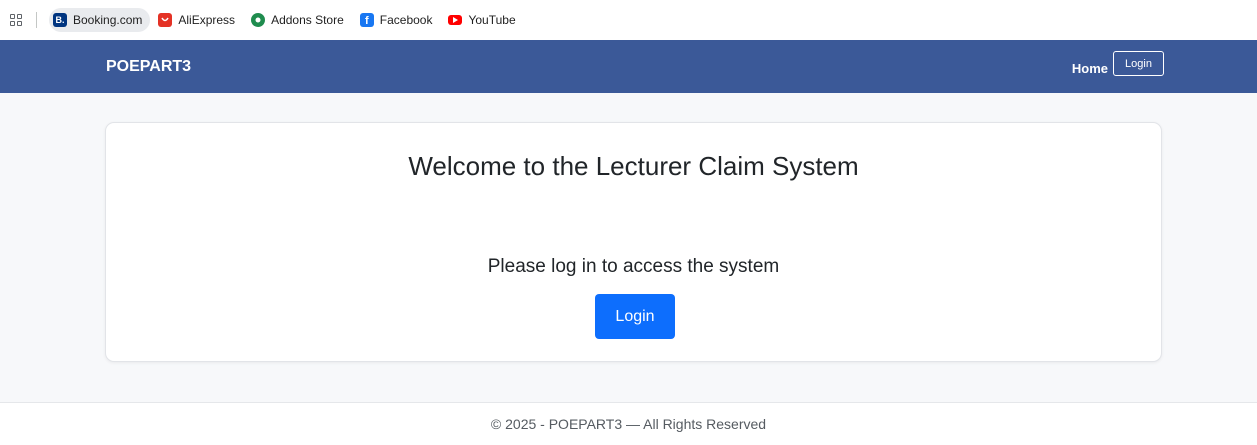 This screenshot has width=1257, height=445. What do you see at coordinates (258, 20) in the screenshot?
I see `addons-store-icon` at bounding box center [258, 20].